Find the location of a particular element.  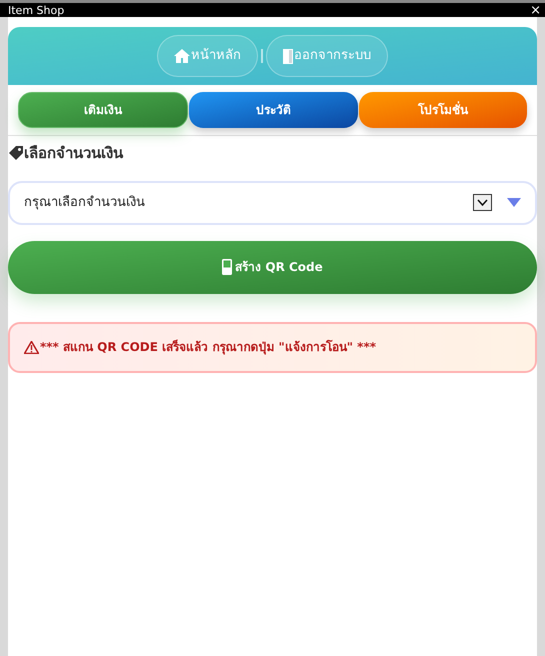

amount-select: กรุณาเลือกจำนวนเงิน is located at coordinates (272, 202).